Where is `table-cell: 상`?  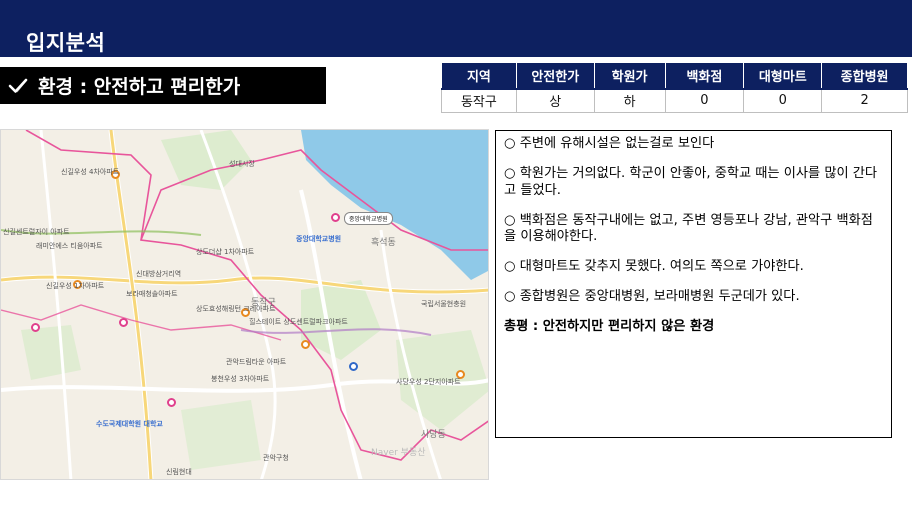
table-cell: 상 is located at coordinates (555, 100).